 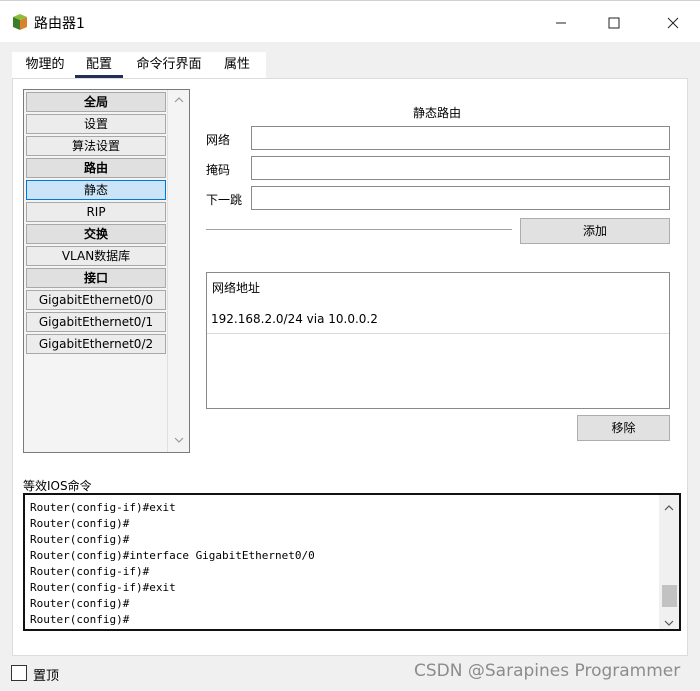 I want to click on routes-list-header: 网络地址, so click(x=236, y=288).